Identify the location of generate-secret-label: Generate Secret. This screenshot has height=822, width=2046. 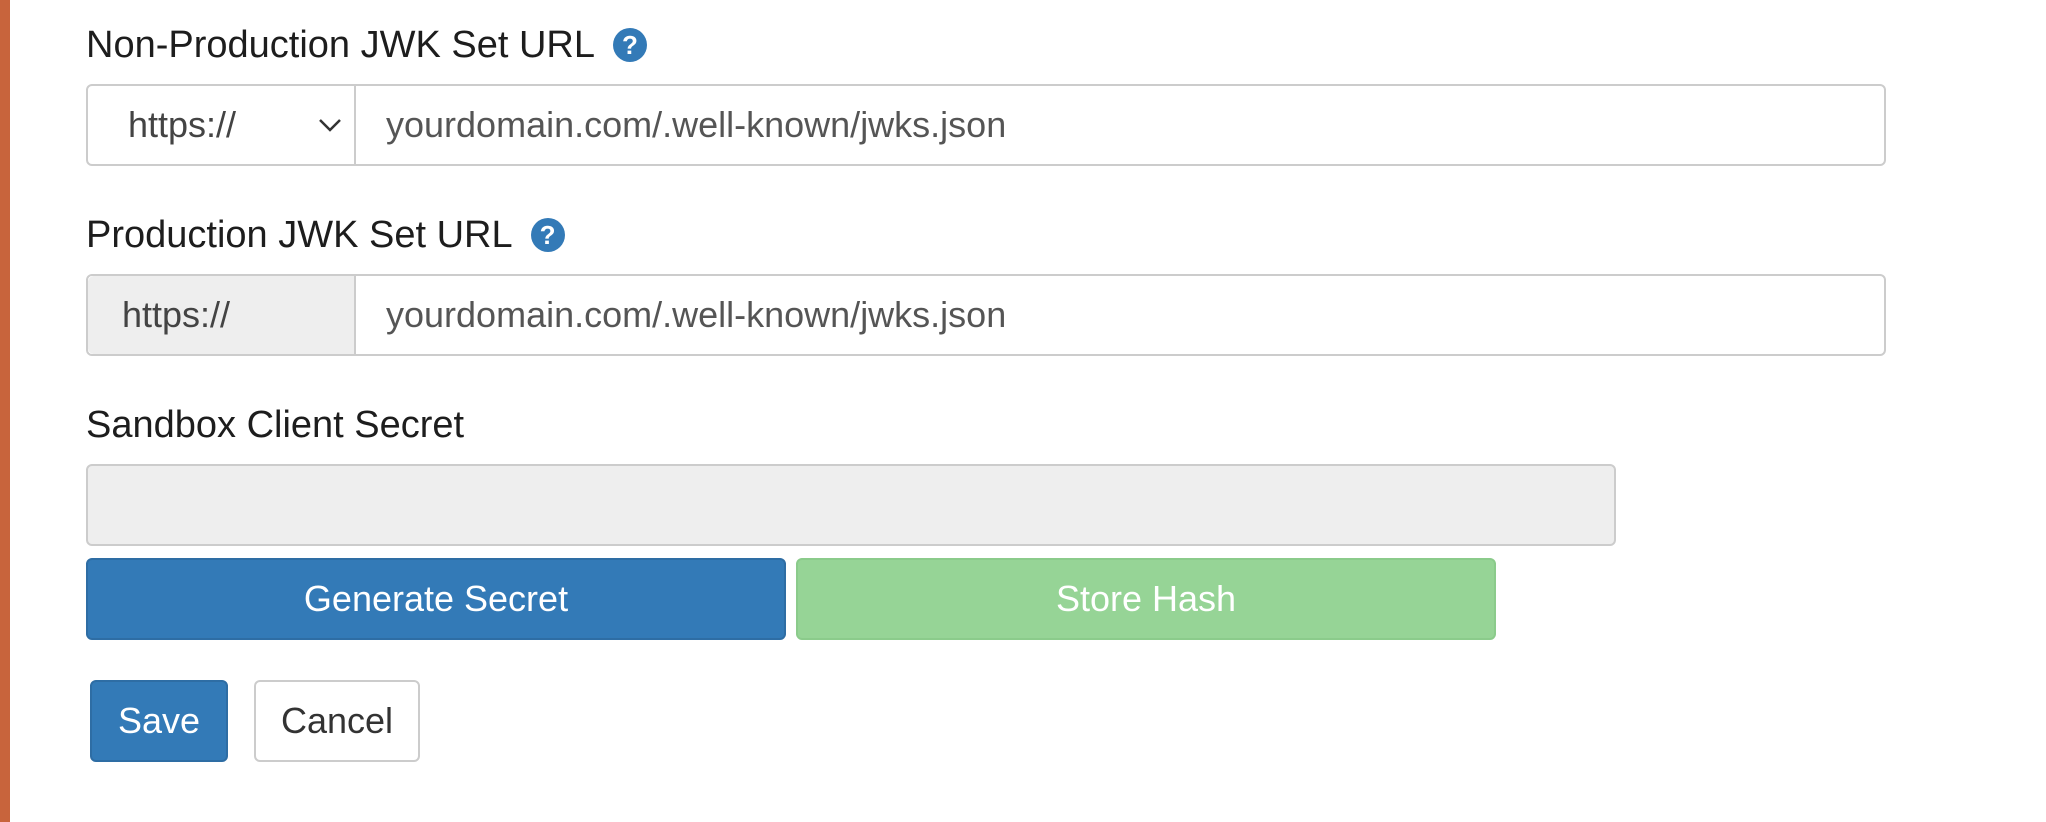
(436, 598).